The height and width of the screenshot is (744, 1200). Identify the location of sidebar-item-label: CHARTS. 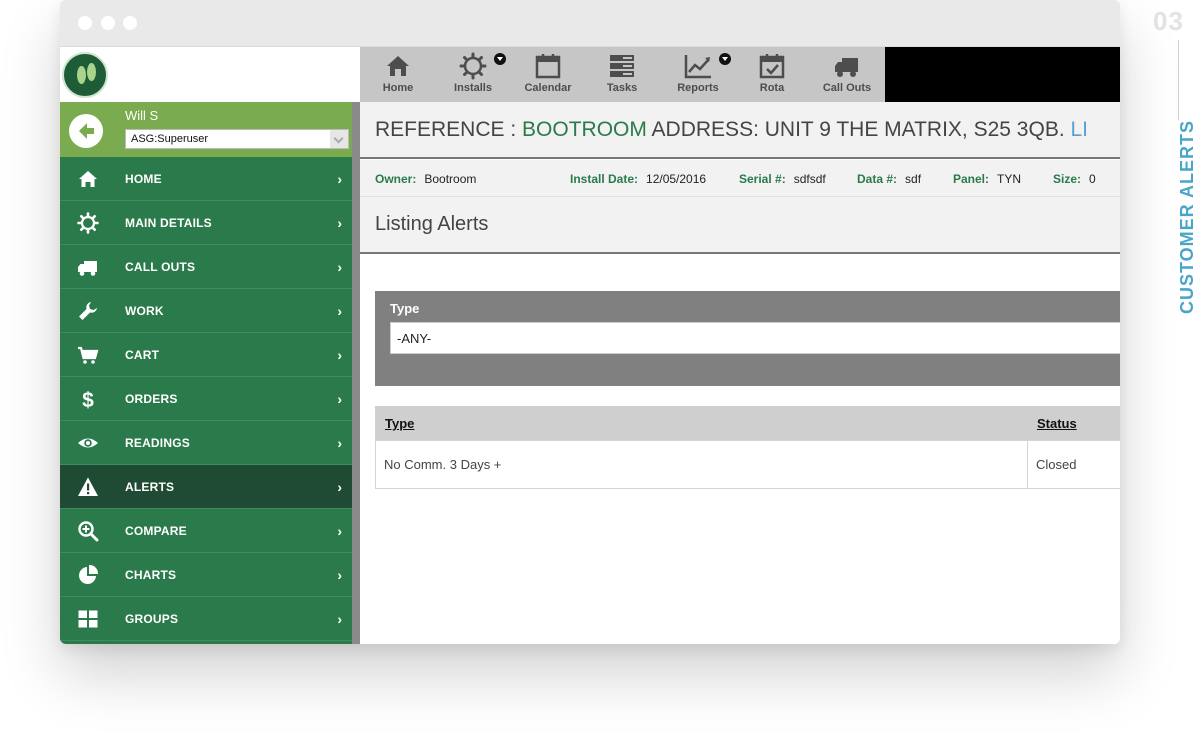
(151, 575).